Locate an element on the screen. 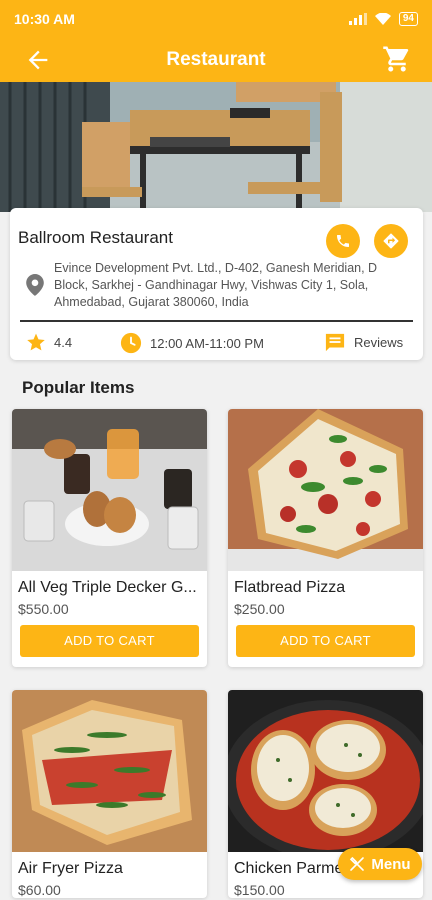  menu-label: Menu is located at coordinates (391, 864).